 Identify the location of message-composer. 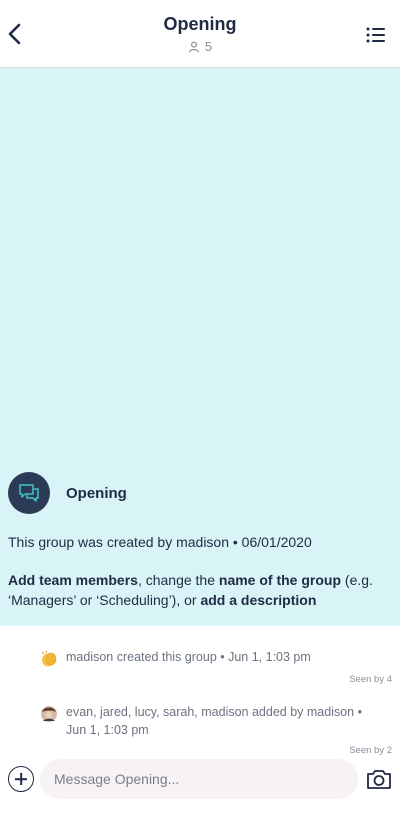
(200, 782).